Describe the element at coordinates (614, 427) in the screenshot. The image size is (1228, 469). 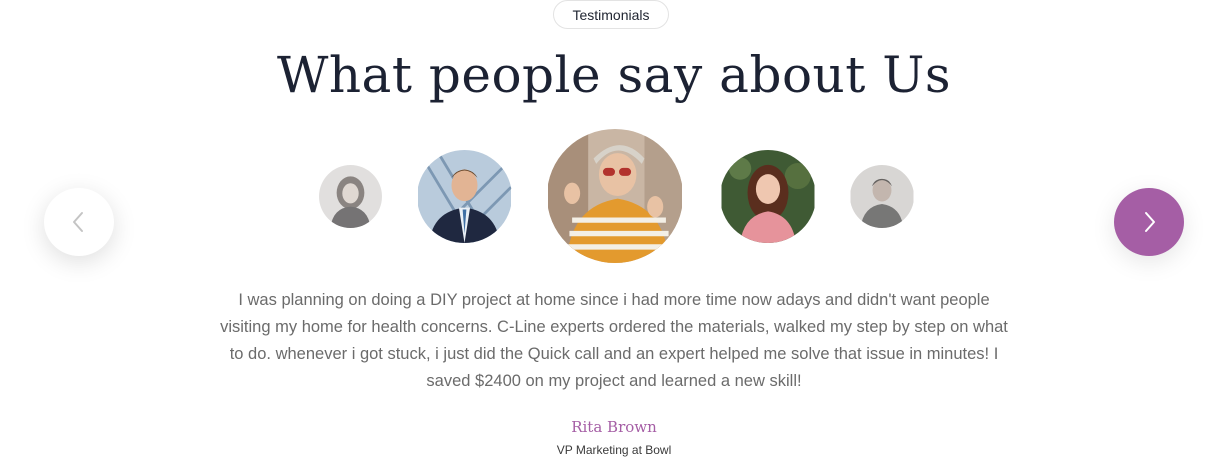
I see `testimonial-author-name: Rita Brown` at that location.